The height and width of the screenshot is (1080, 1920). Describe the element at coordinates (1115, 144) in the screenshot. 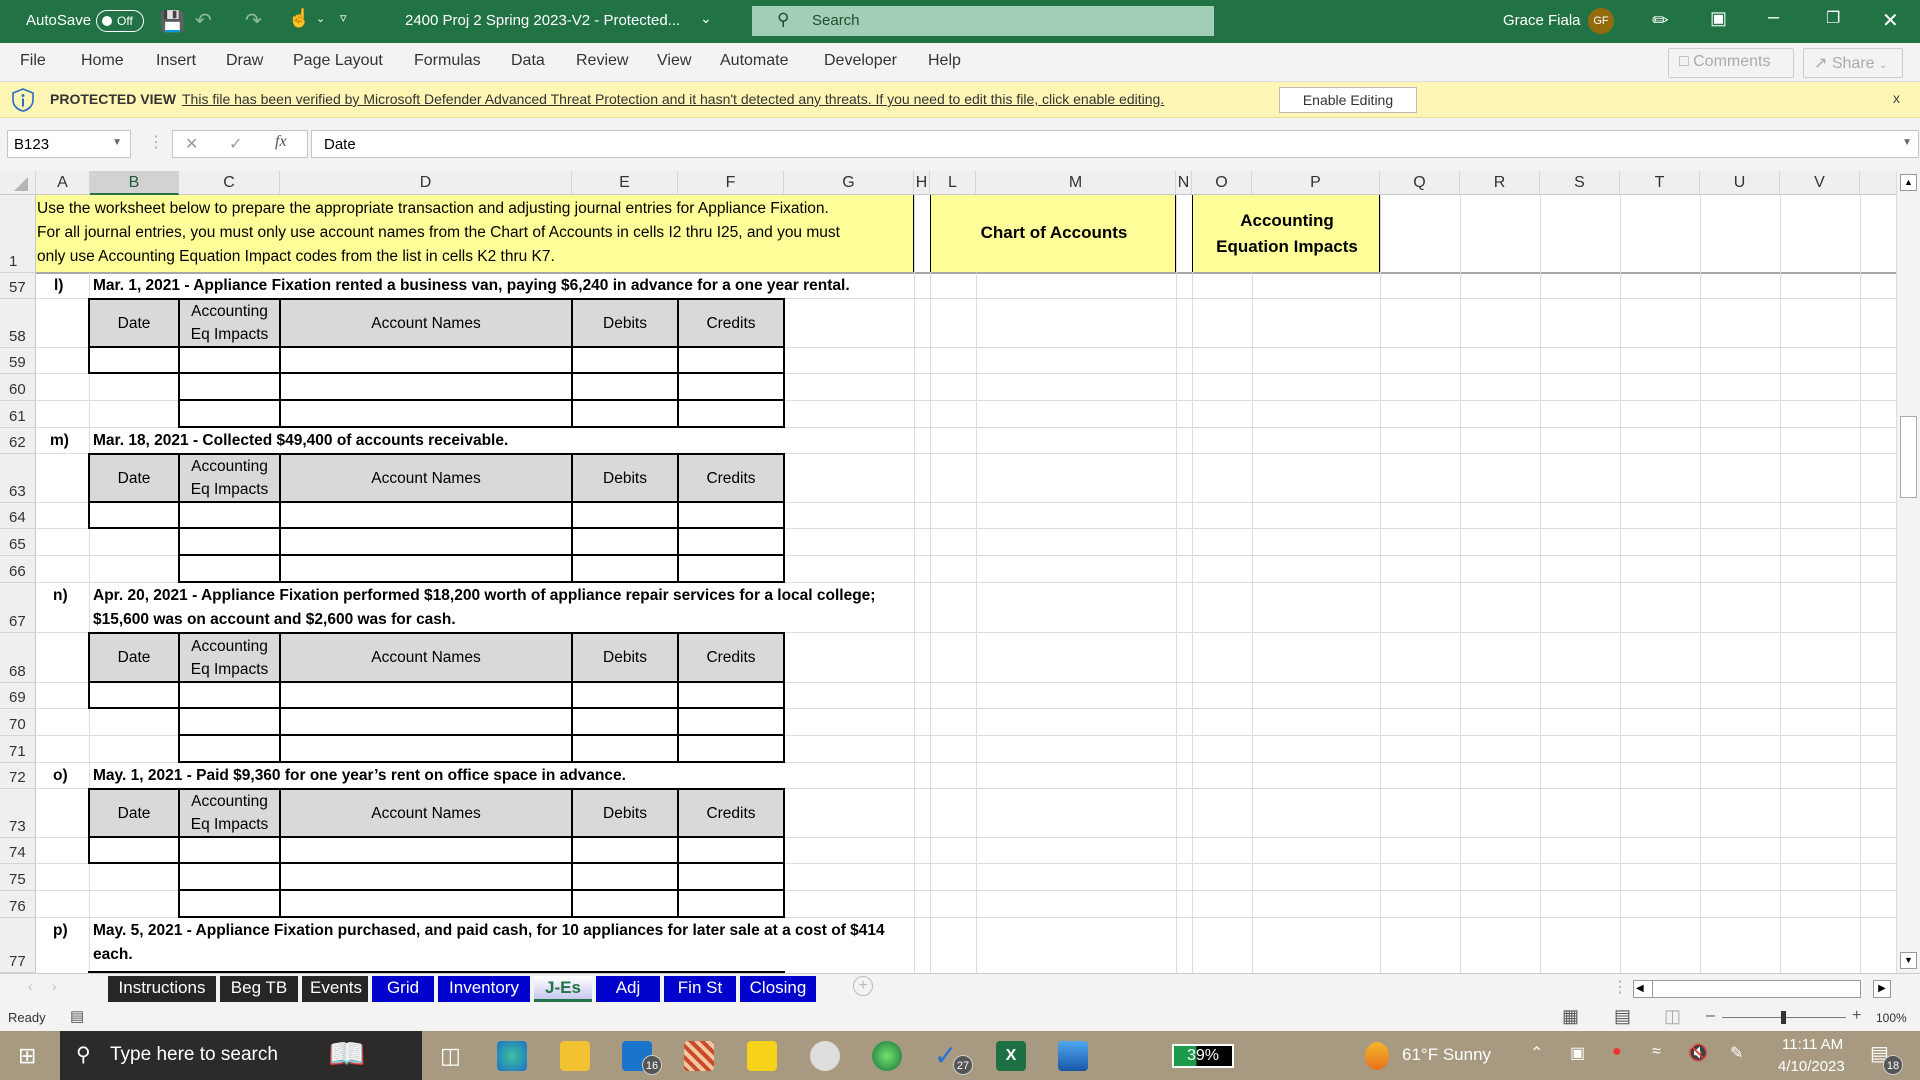

I see `formula-input: Date ▼` at that location.